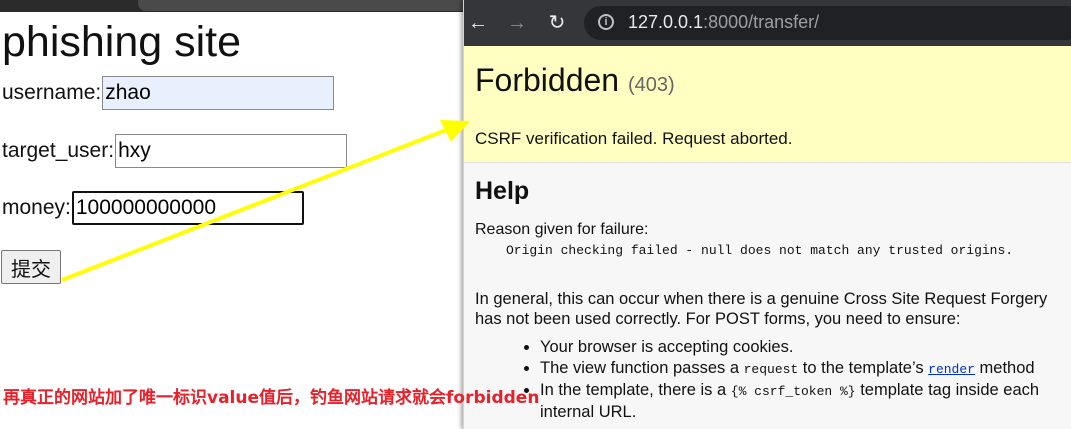  I want to click on window-edge, so click(234, 6).